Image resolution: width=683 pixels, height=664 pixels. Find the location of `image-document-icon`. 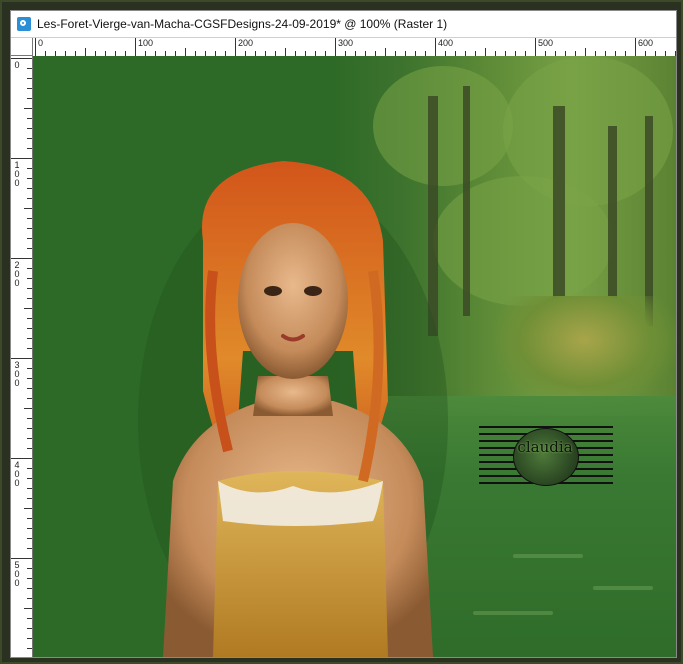

image-document-icon is located at coordinates (24, 24).